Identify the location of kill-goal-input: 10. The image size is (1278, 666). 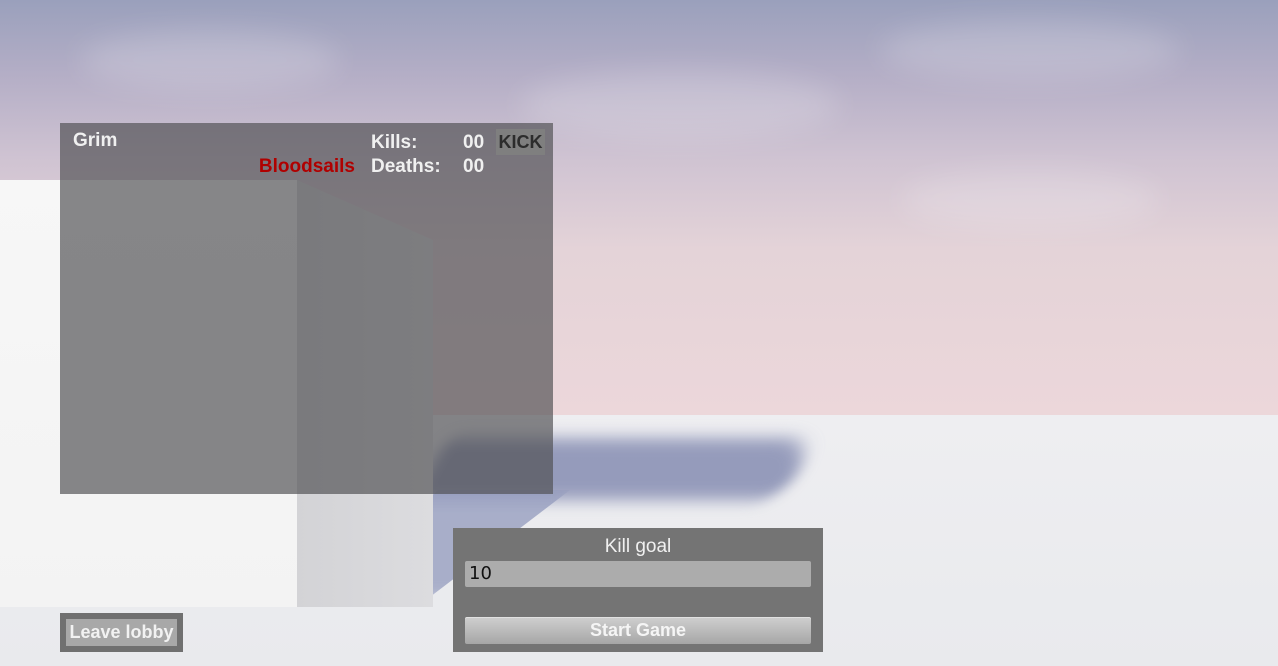
(638, 574).